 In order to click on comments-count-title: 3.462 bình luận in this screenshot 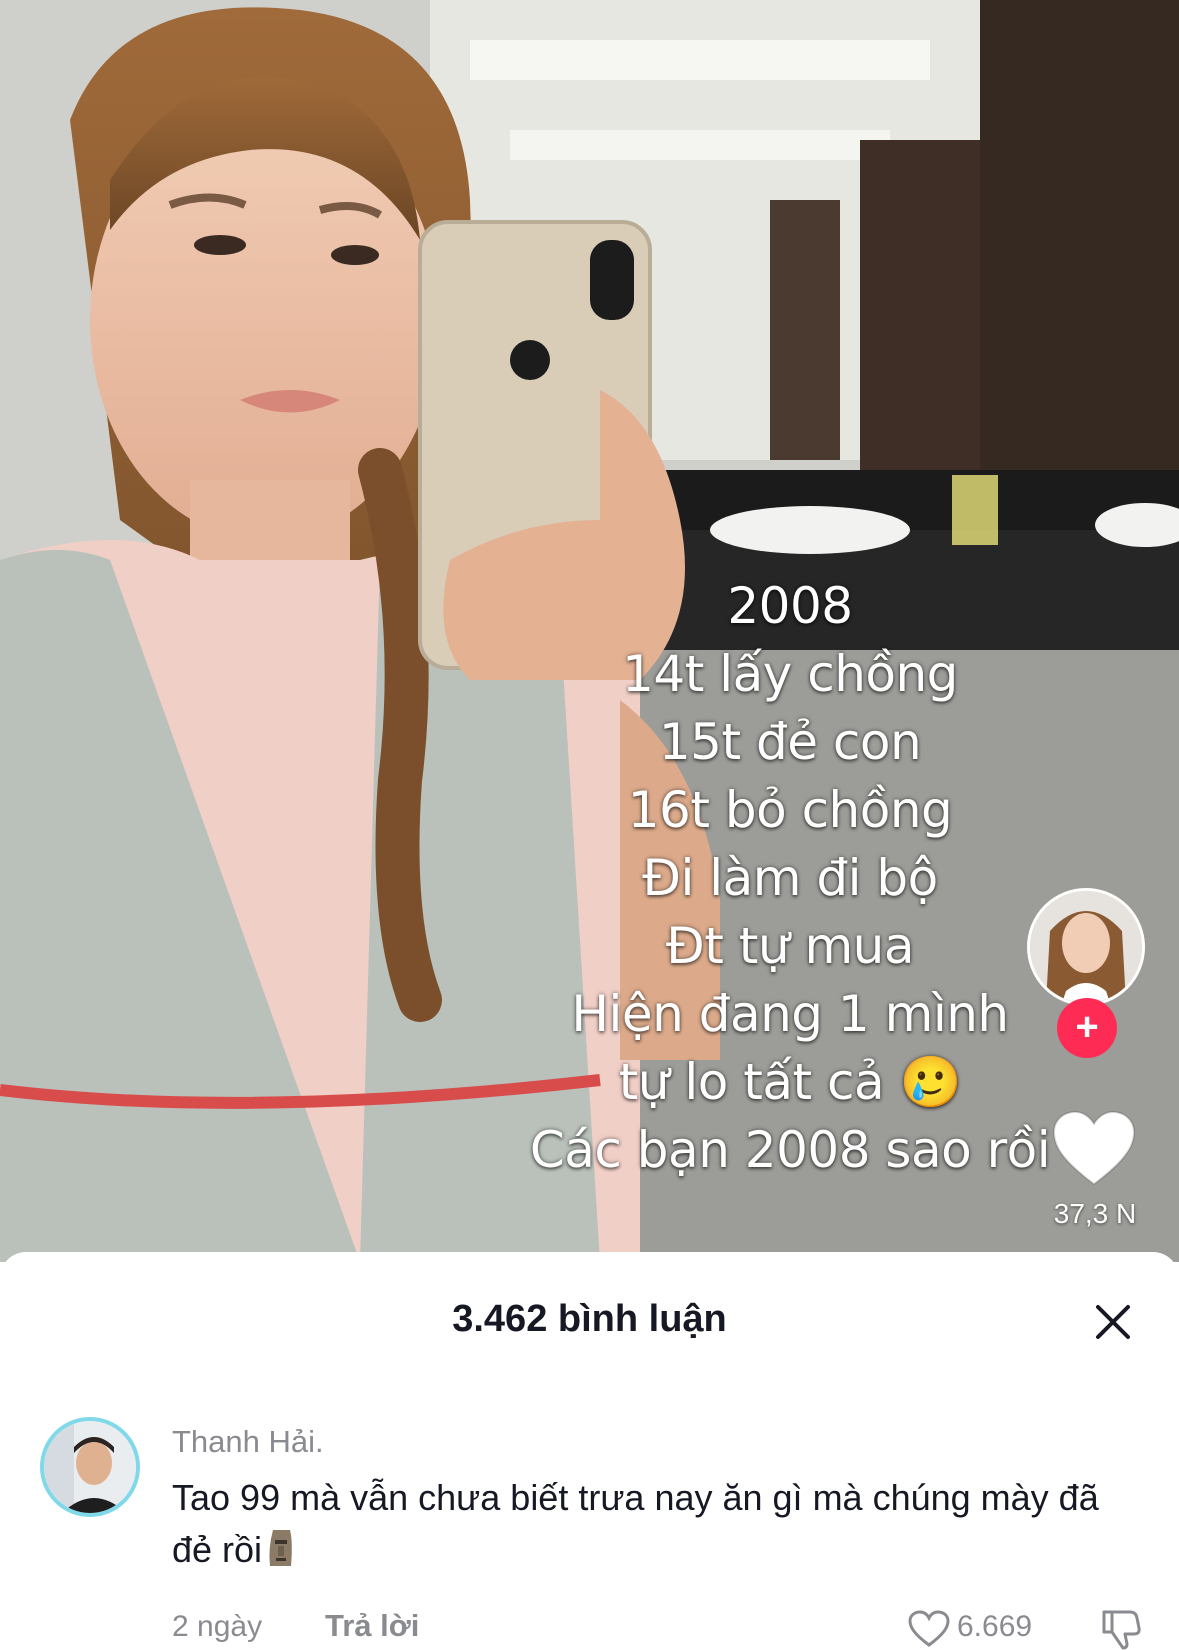, I will do `click(589, 1319)`.